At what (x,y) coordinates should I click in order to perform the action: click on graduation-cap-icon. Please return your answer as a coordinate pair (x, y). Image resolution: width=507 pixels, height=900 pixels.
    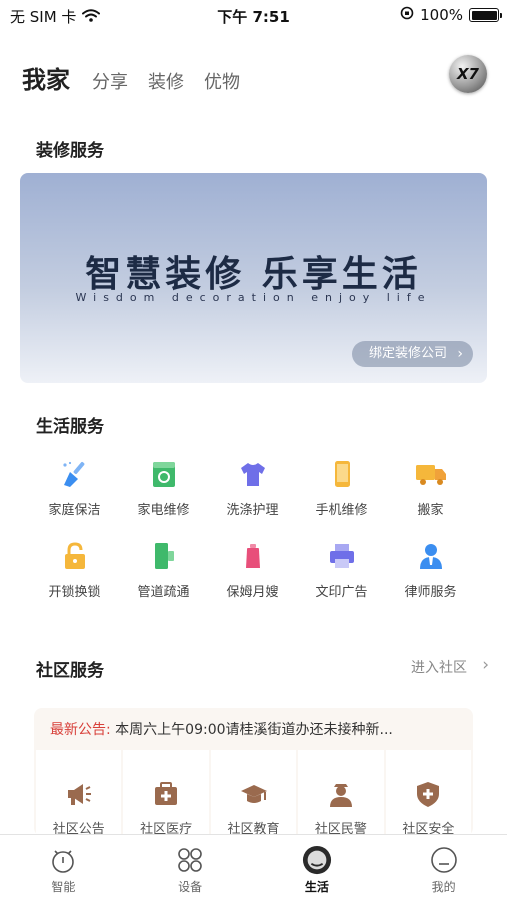
    Looking at the image, I should click on (254, 794).